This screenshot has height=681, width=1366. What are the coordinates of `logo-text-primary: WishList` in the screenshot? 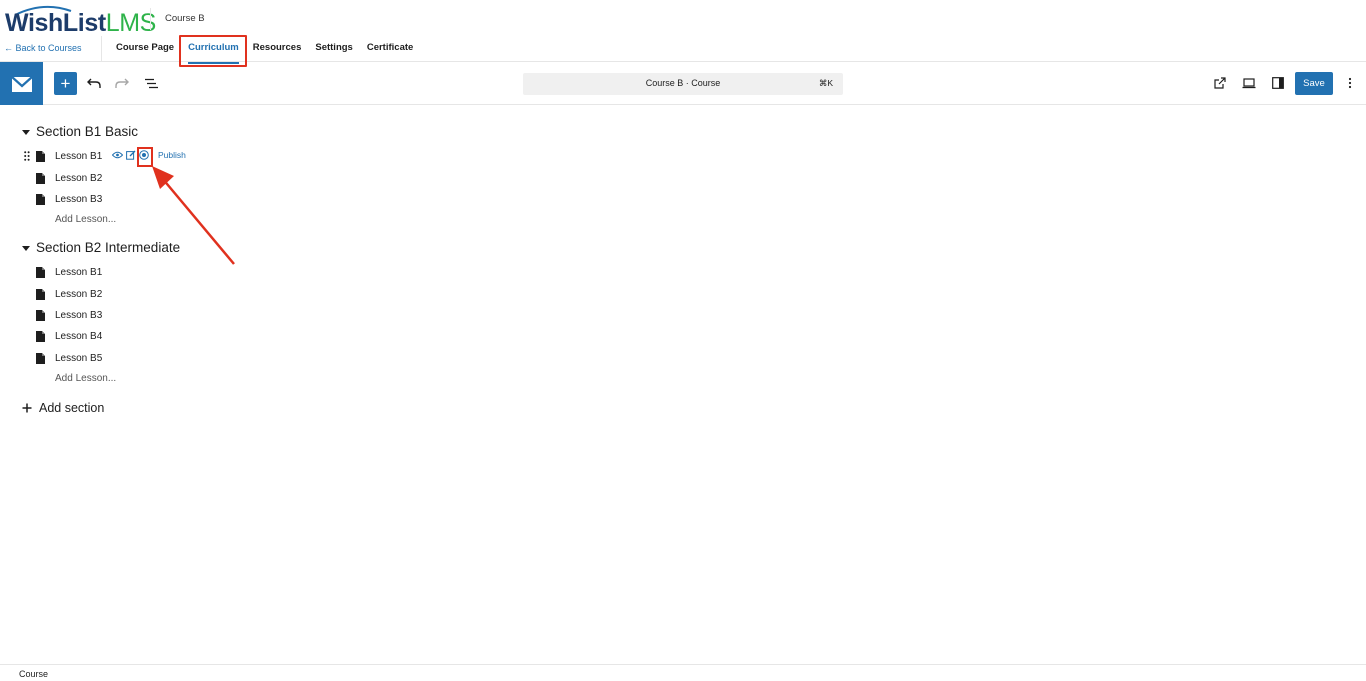 It's located at (55, 23).